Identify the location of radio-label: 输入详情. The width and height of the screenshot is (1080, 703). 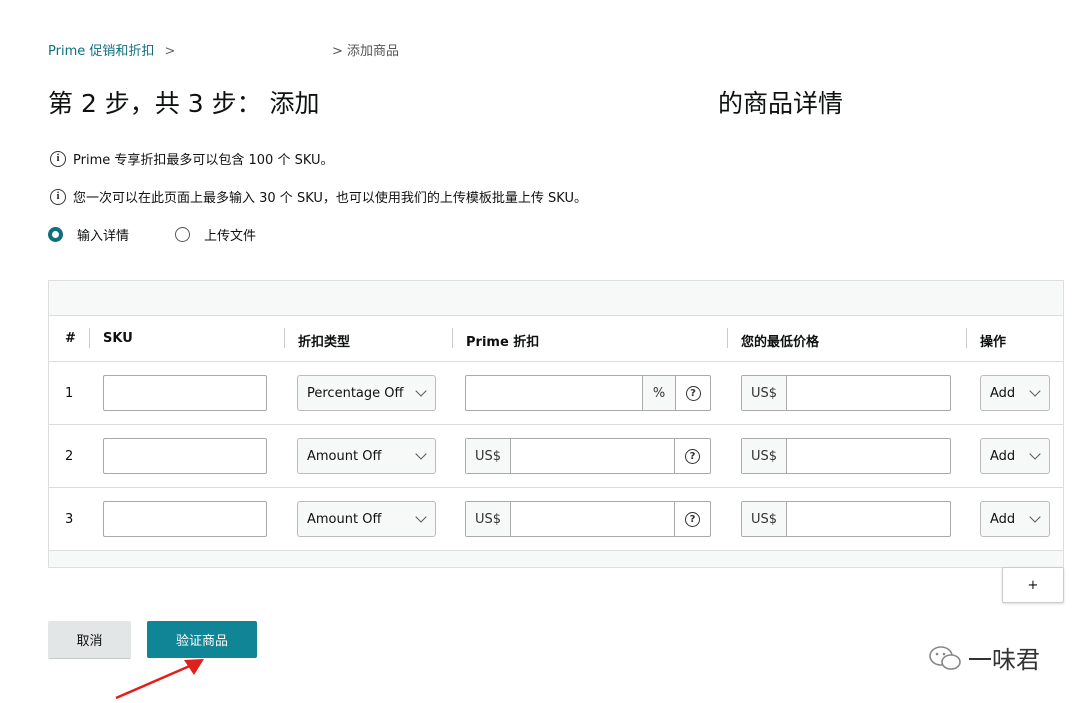
(103, 236).